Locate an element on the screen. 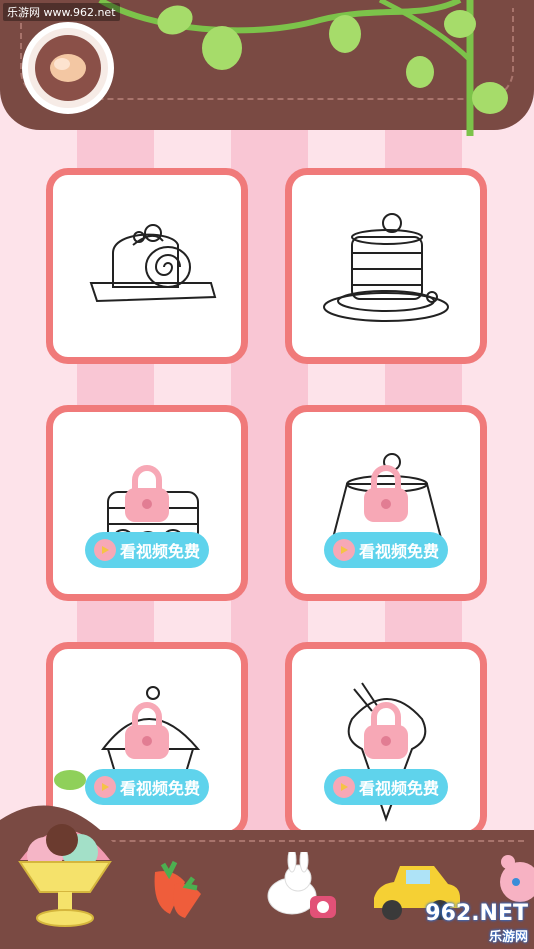 This screenshot has height=949, width=534. back-icon is located at coordinates (68, 68).